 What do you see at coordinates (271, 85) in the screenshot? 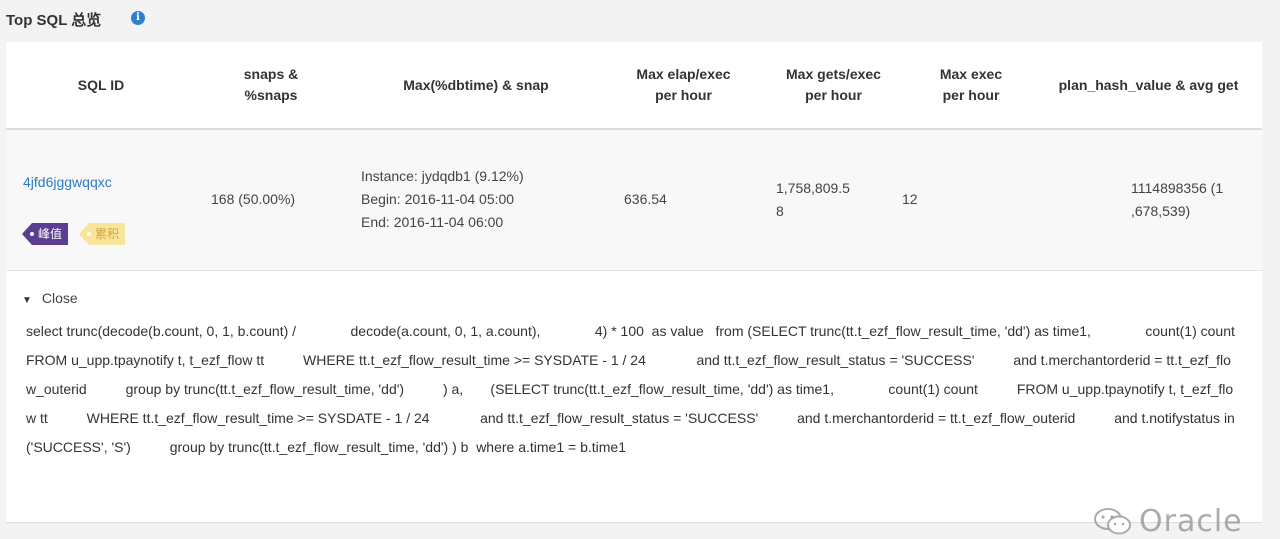
I see `header-snaps: snaps & %snaps` at bounding box center [271, 85].